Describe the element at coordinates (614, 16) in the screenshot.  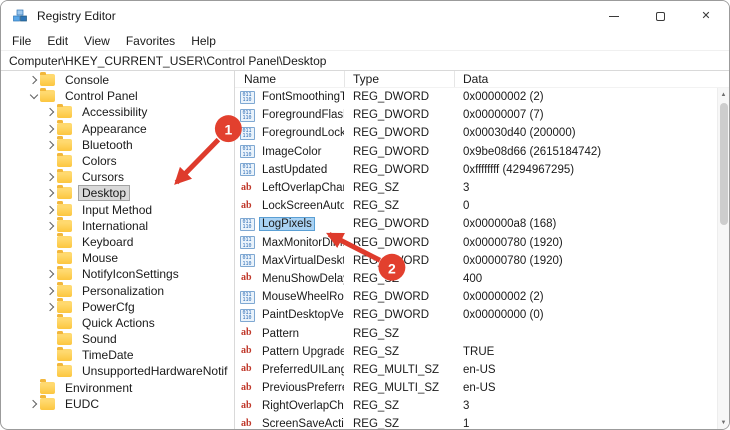
I see `minimize-button` at that location.